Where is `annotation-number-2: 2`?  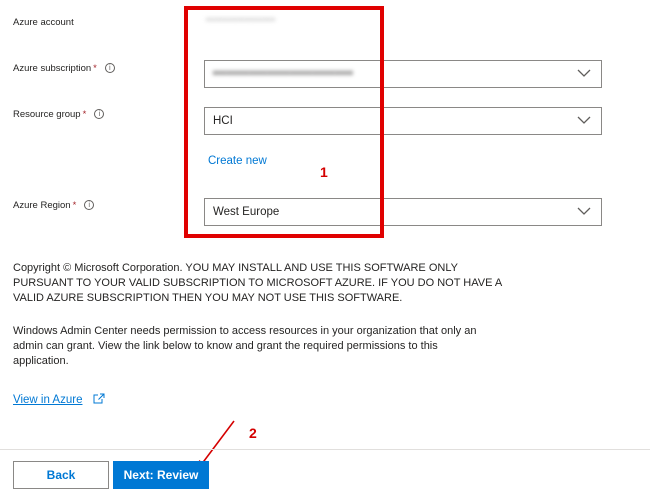 annotation-number-2: 2 is located at coordinates (253, 433).